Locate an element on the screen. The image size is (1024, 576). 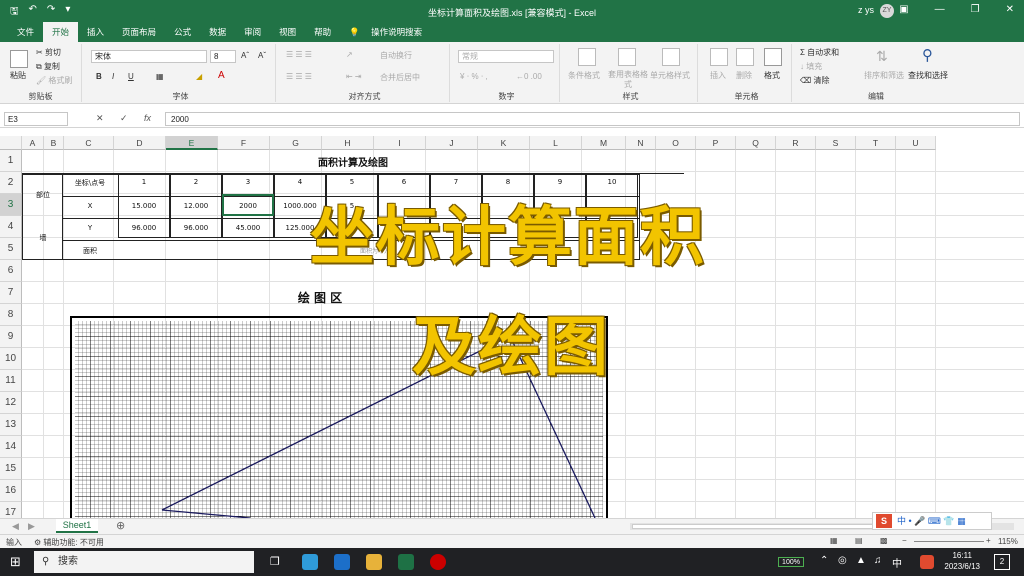
column-header-t: T is located at coordinates (876, 143).